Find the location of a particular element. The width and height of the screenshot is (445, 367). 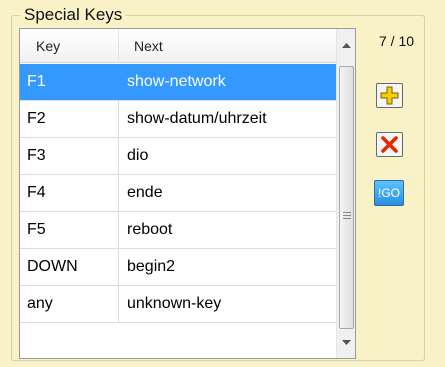

cell-next: ende is located at coordinates (228, 193).